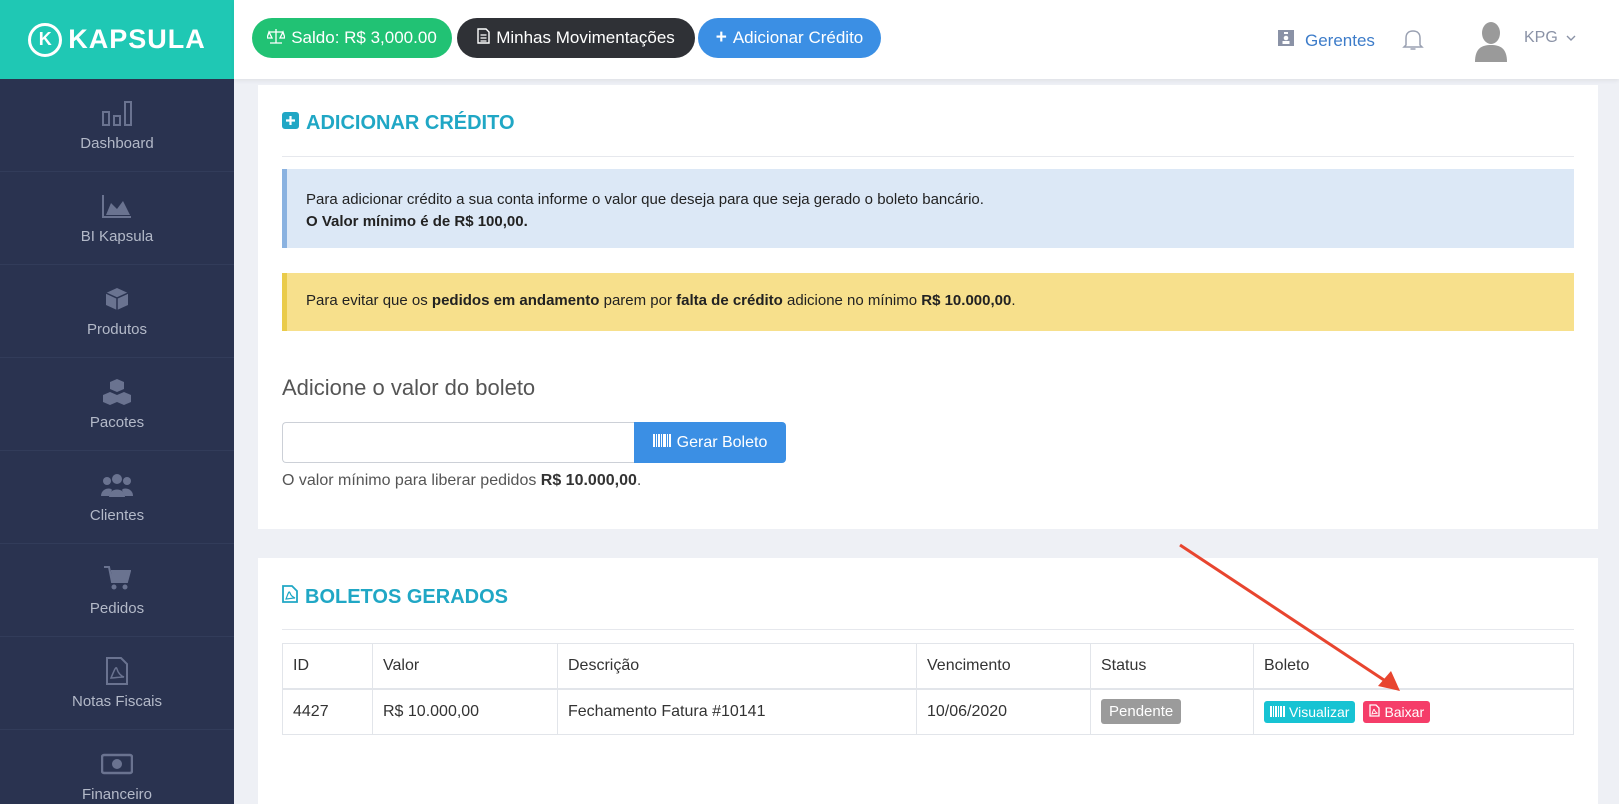 Image resolution: width=1619 pixels, height=804 pixels. I want to click on cell-status: Pendente, so click(1172, 711).